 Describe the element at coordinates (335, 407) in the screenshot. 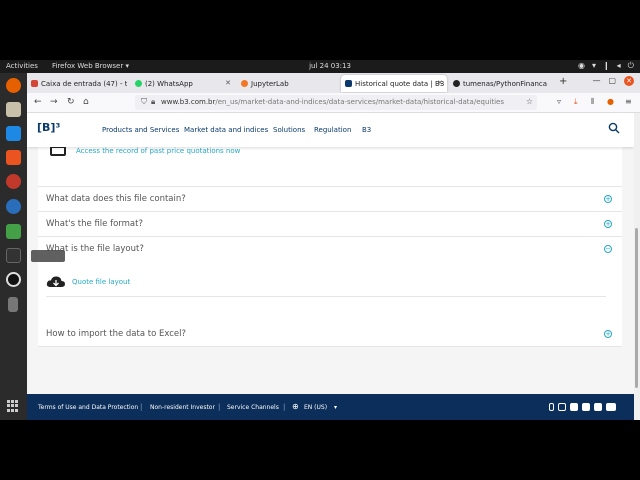

I see `chevron-down-icon: ▾` at that location.